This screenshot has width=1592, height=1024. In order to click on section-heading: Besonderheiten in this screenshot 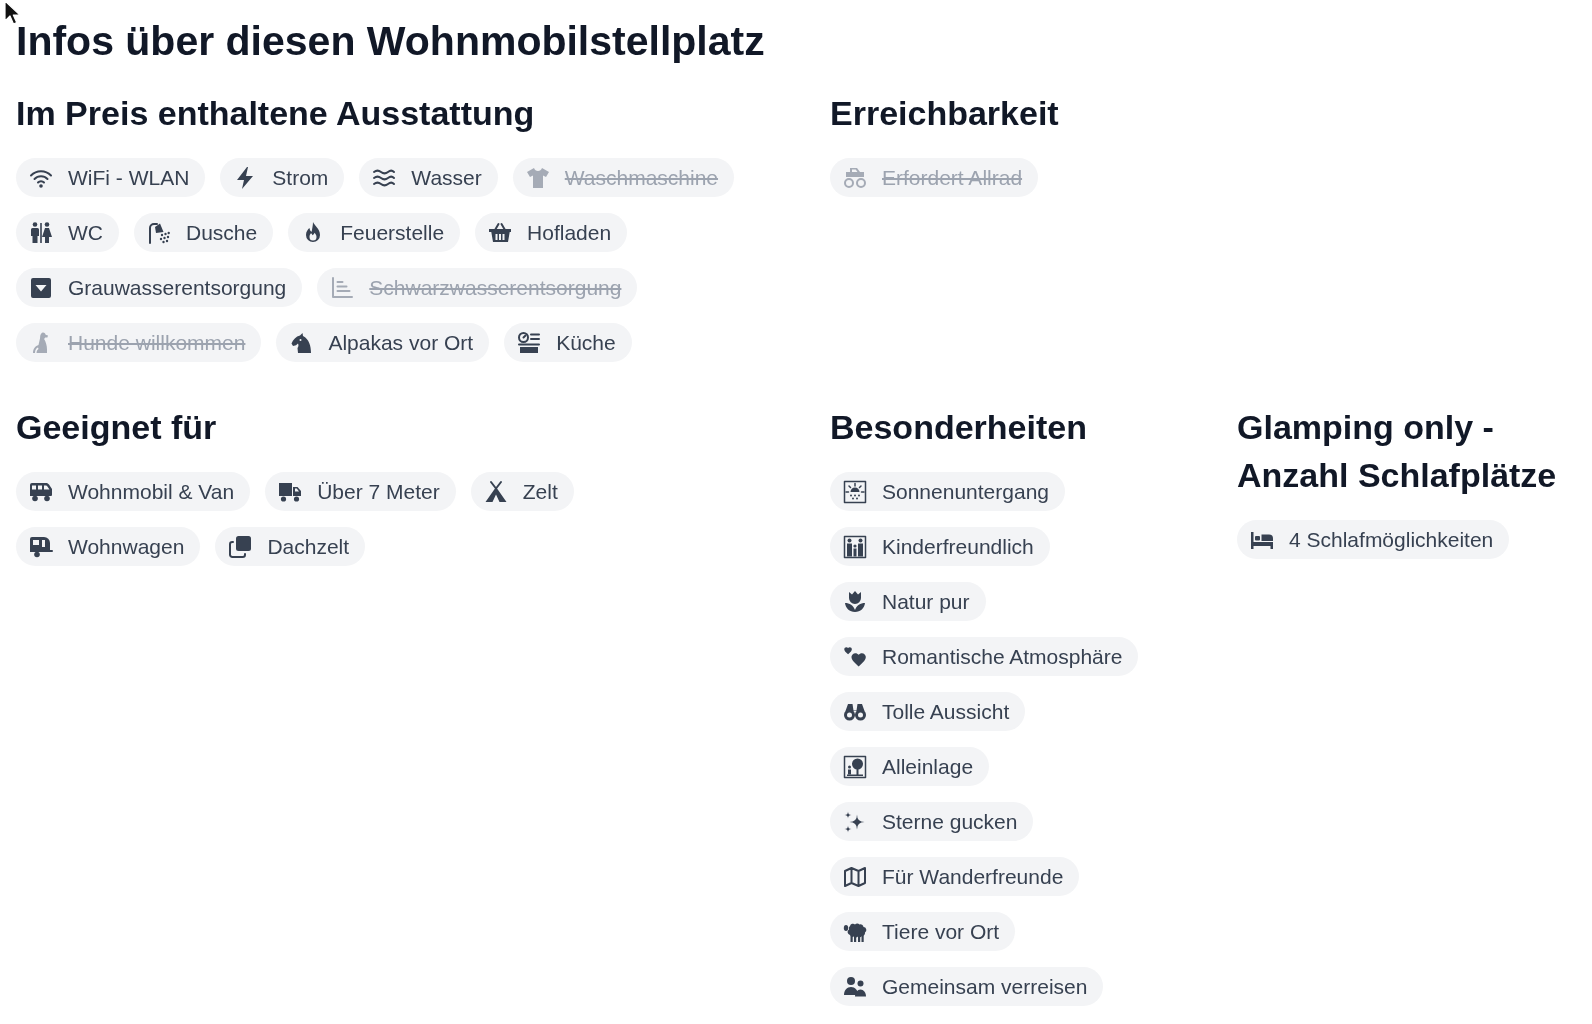, I will do `click(959, 427)`.